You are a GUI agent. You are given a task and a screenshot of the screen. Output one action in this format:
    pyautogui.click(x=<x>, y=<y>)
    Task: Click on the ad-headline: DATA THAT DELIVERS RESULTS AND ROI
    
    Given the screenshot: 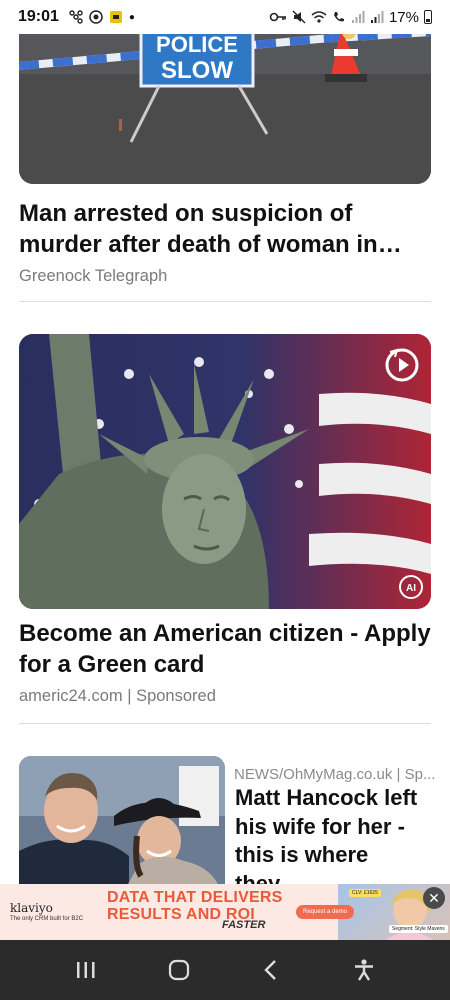 What is the action you would take?
    pyautogui.click(x=194, y=906)
    